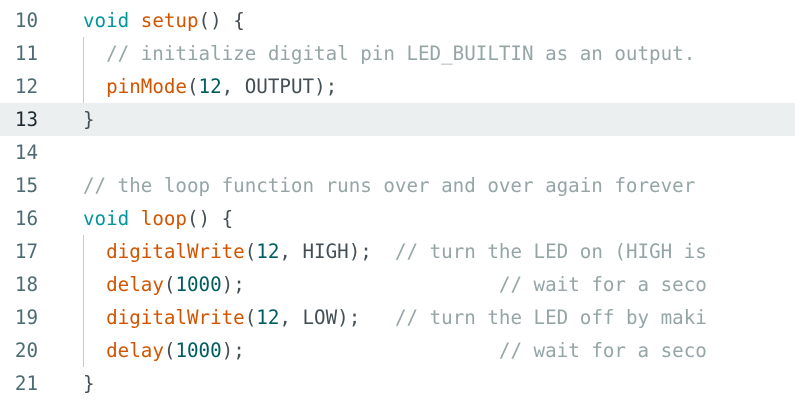  I want to click on line-number: 12, so click(26, 86).